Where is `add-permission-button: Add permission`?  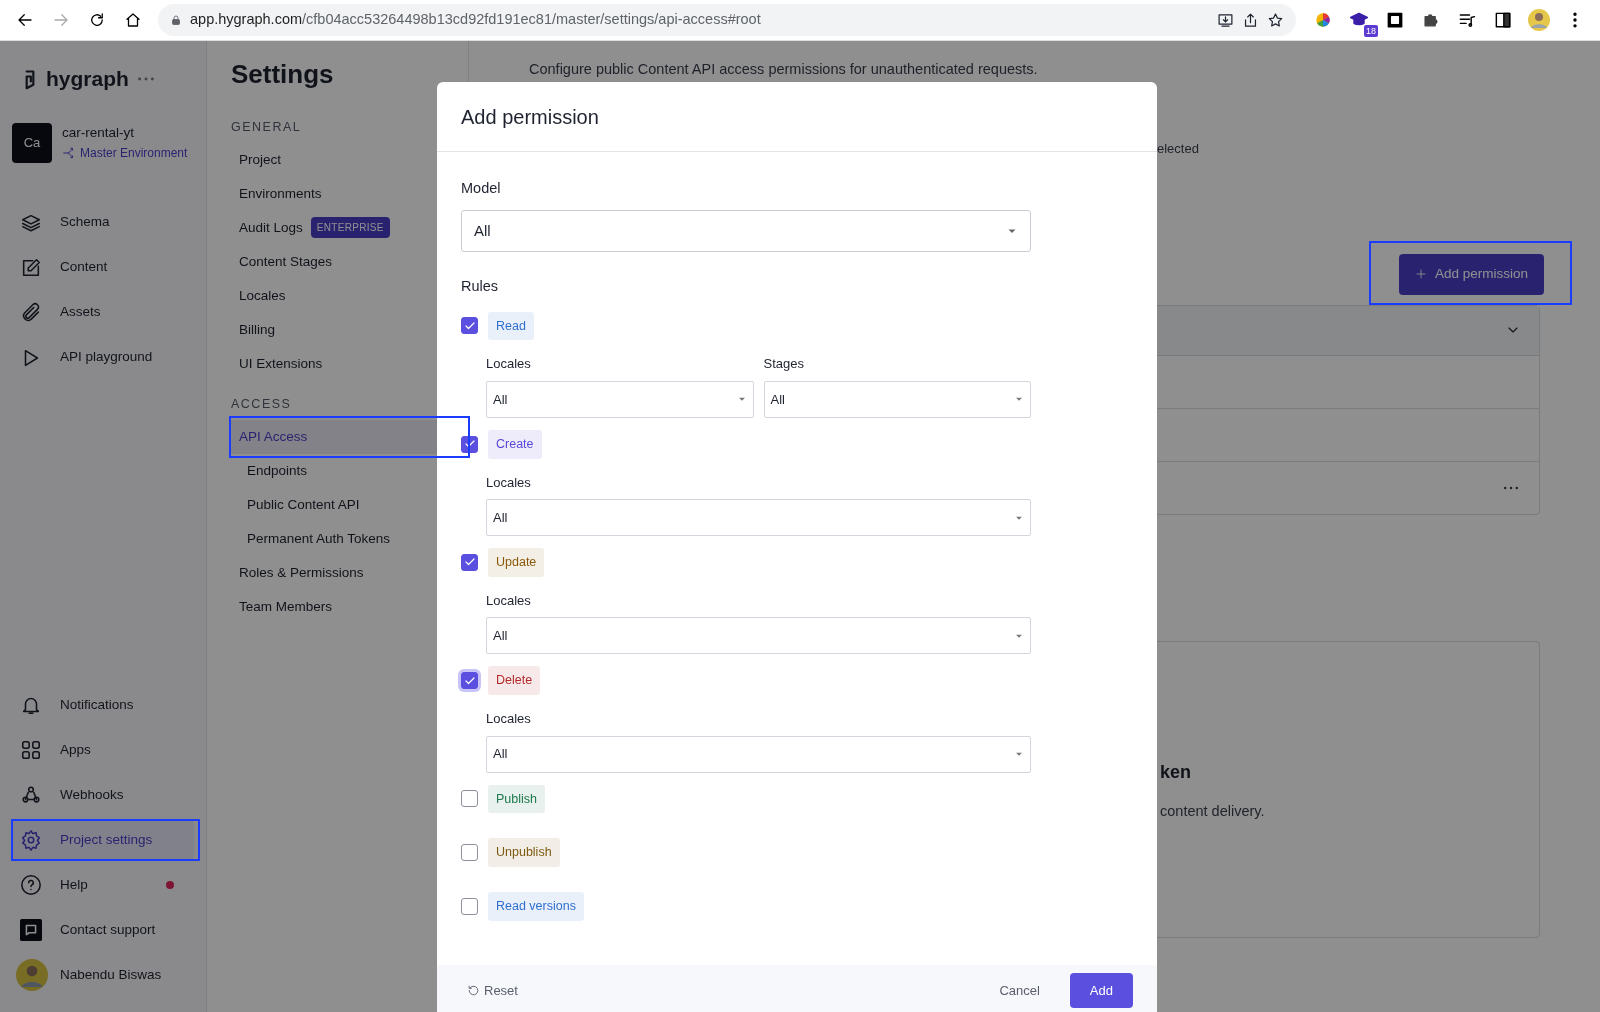 add-permission-button: Add permission is located at coordinates (1471, 274).